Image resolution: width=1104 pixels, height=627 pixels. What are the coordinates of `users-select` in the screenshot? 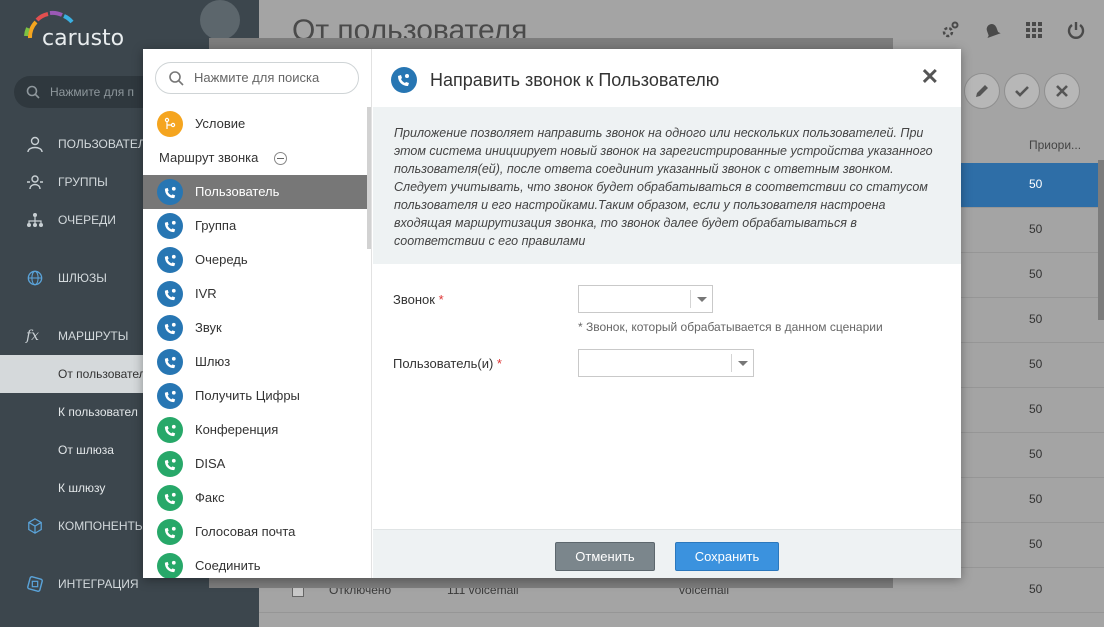 It's located at (666, 363).